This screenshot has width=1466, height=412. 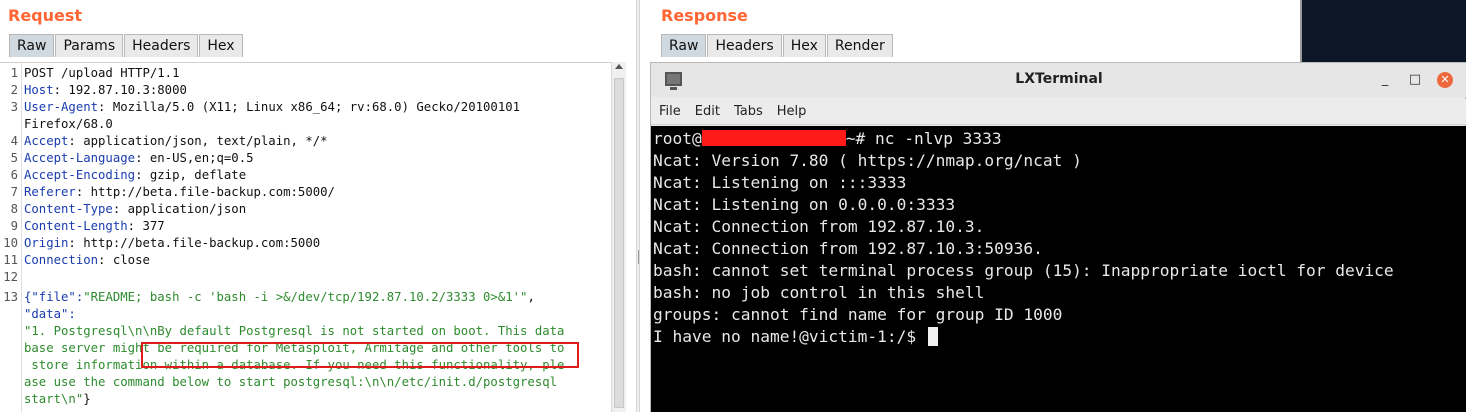 I want to click on header-value: : http://beta.file-backup.com:5000/, so click(x=205, y=192).